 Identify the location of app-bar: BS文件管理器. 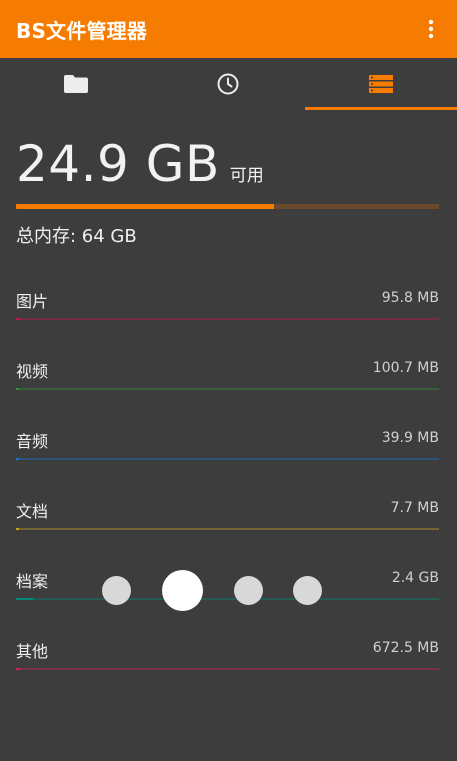
(228, 29).